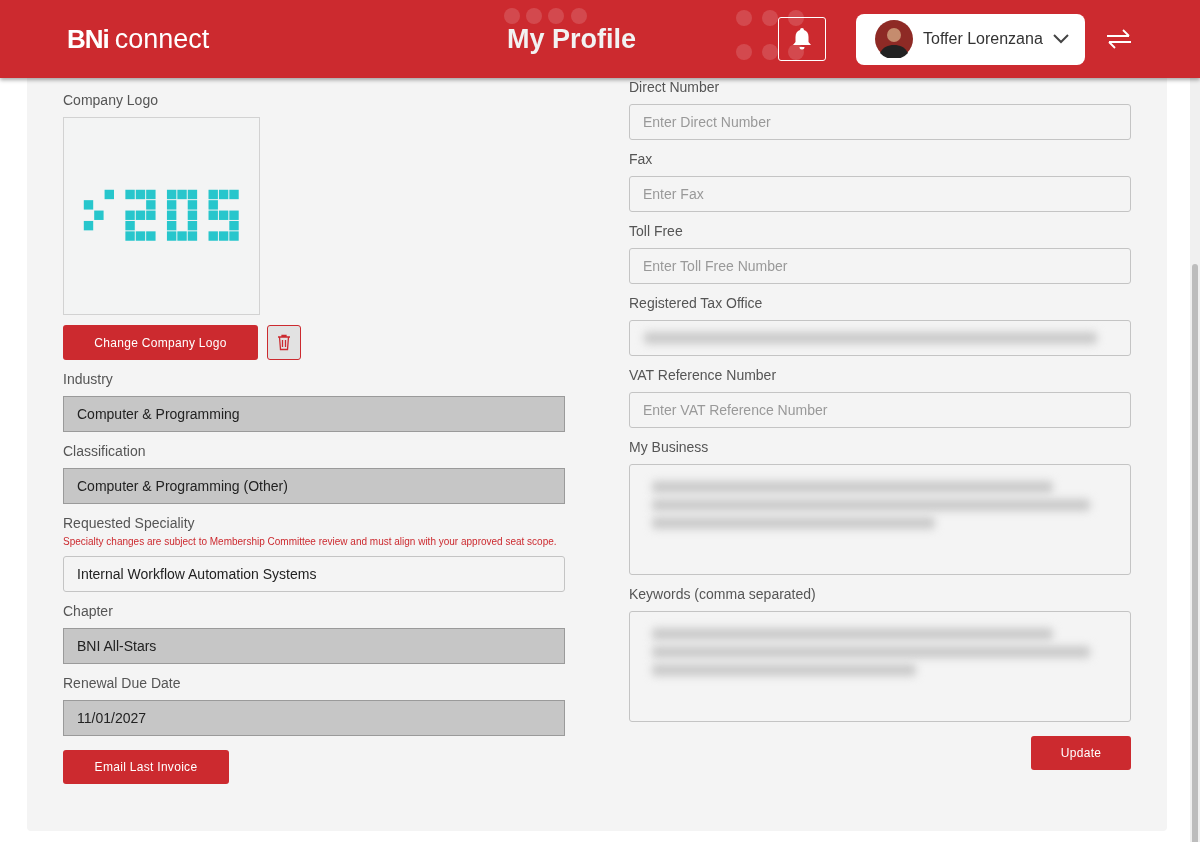  Describe the element at coordinates (880, 266) in the screenshot. I see `input-field: Enter Toll Free Number` at that location.